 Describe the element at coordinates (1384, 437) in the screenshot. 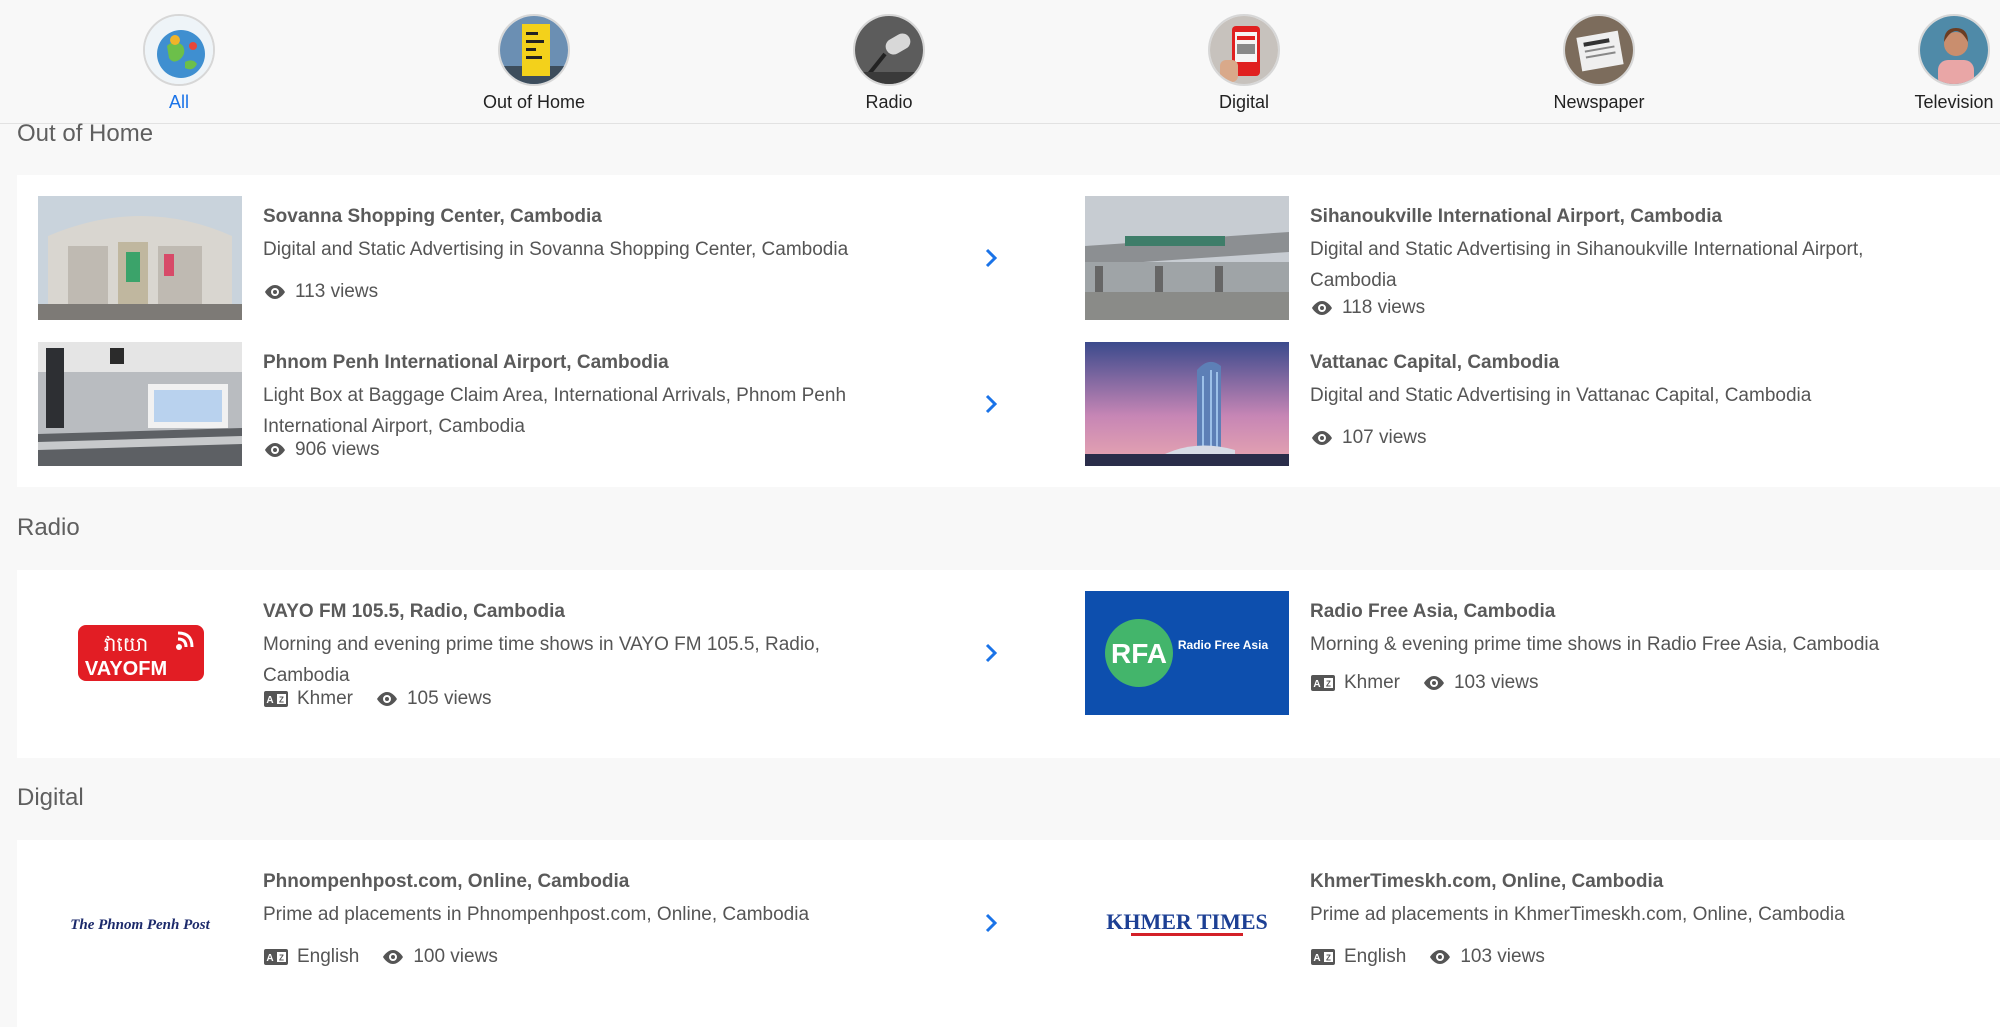

I see `view-count: 107 views` at that location.